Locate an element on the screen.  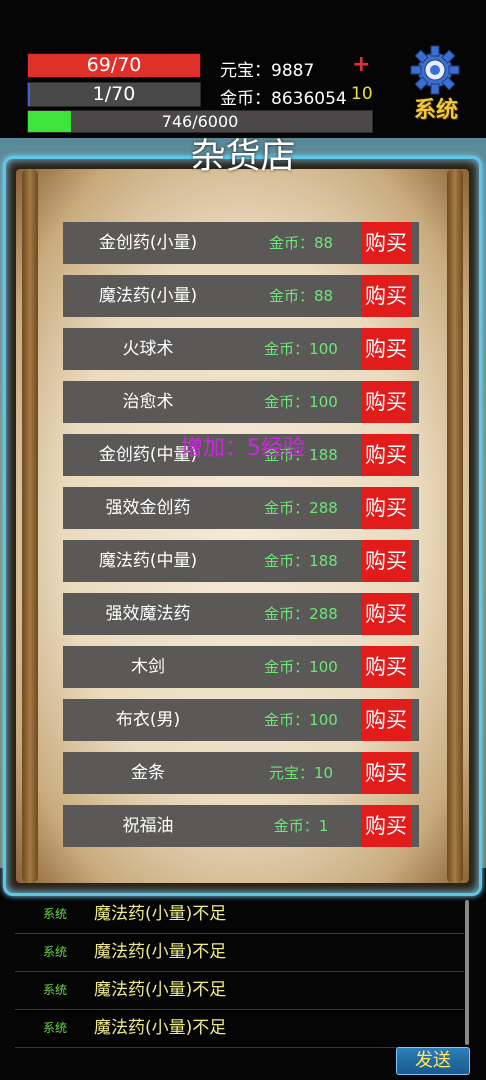
shop-item: 强效金创药 金币：288 购买 is located at coordinates (241, 508).